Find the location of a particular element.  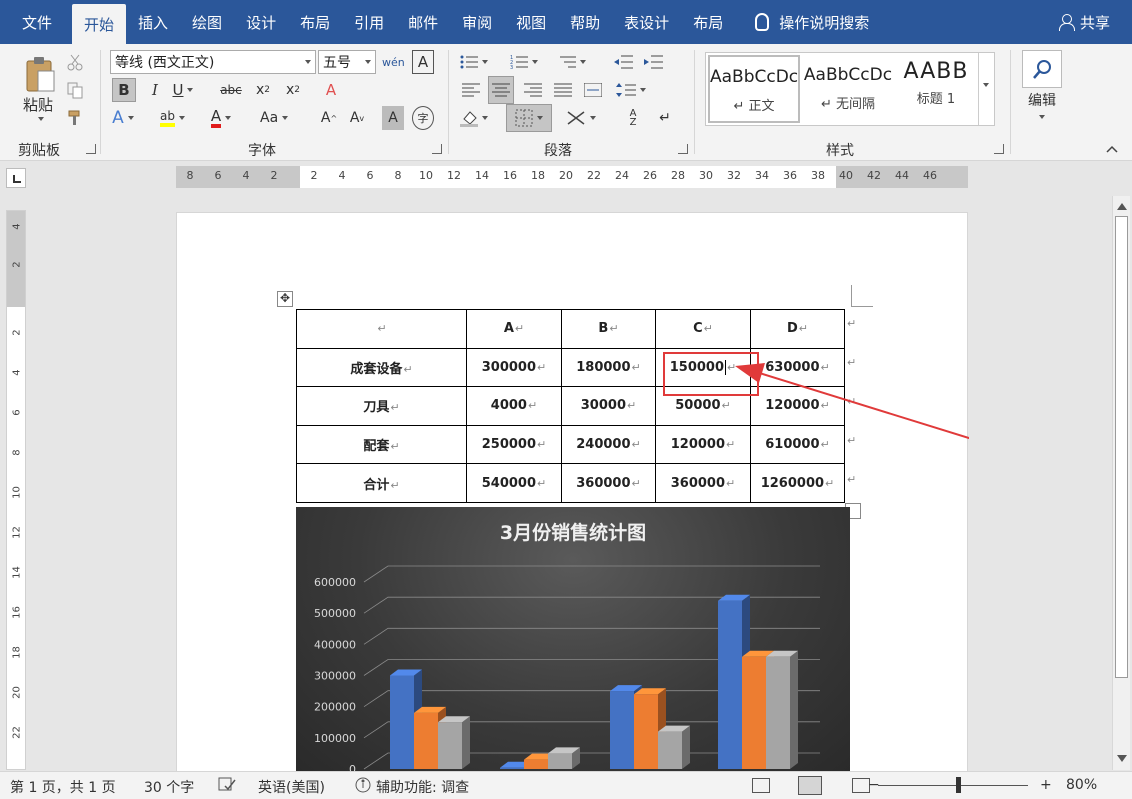

font-name-select: 等线 (西文正文) is located at coordinates (213, 62).